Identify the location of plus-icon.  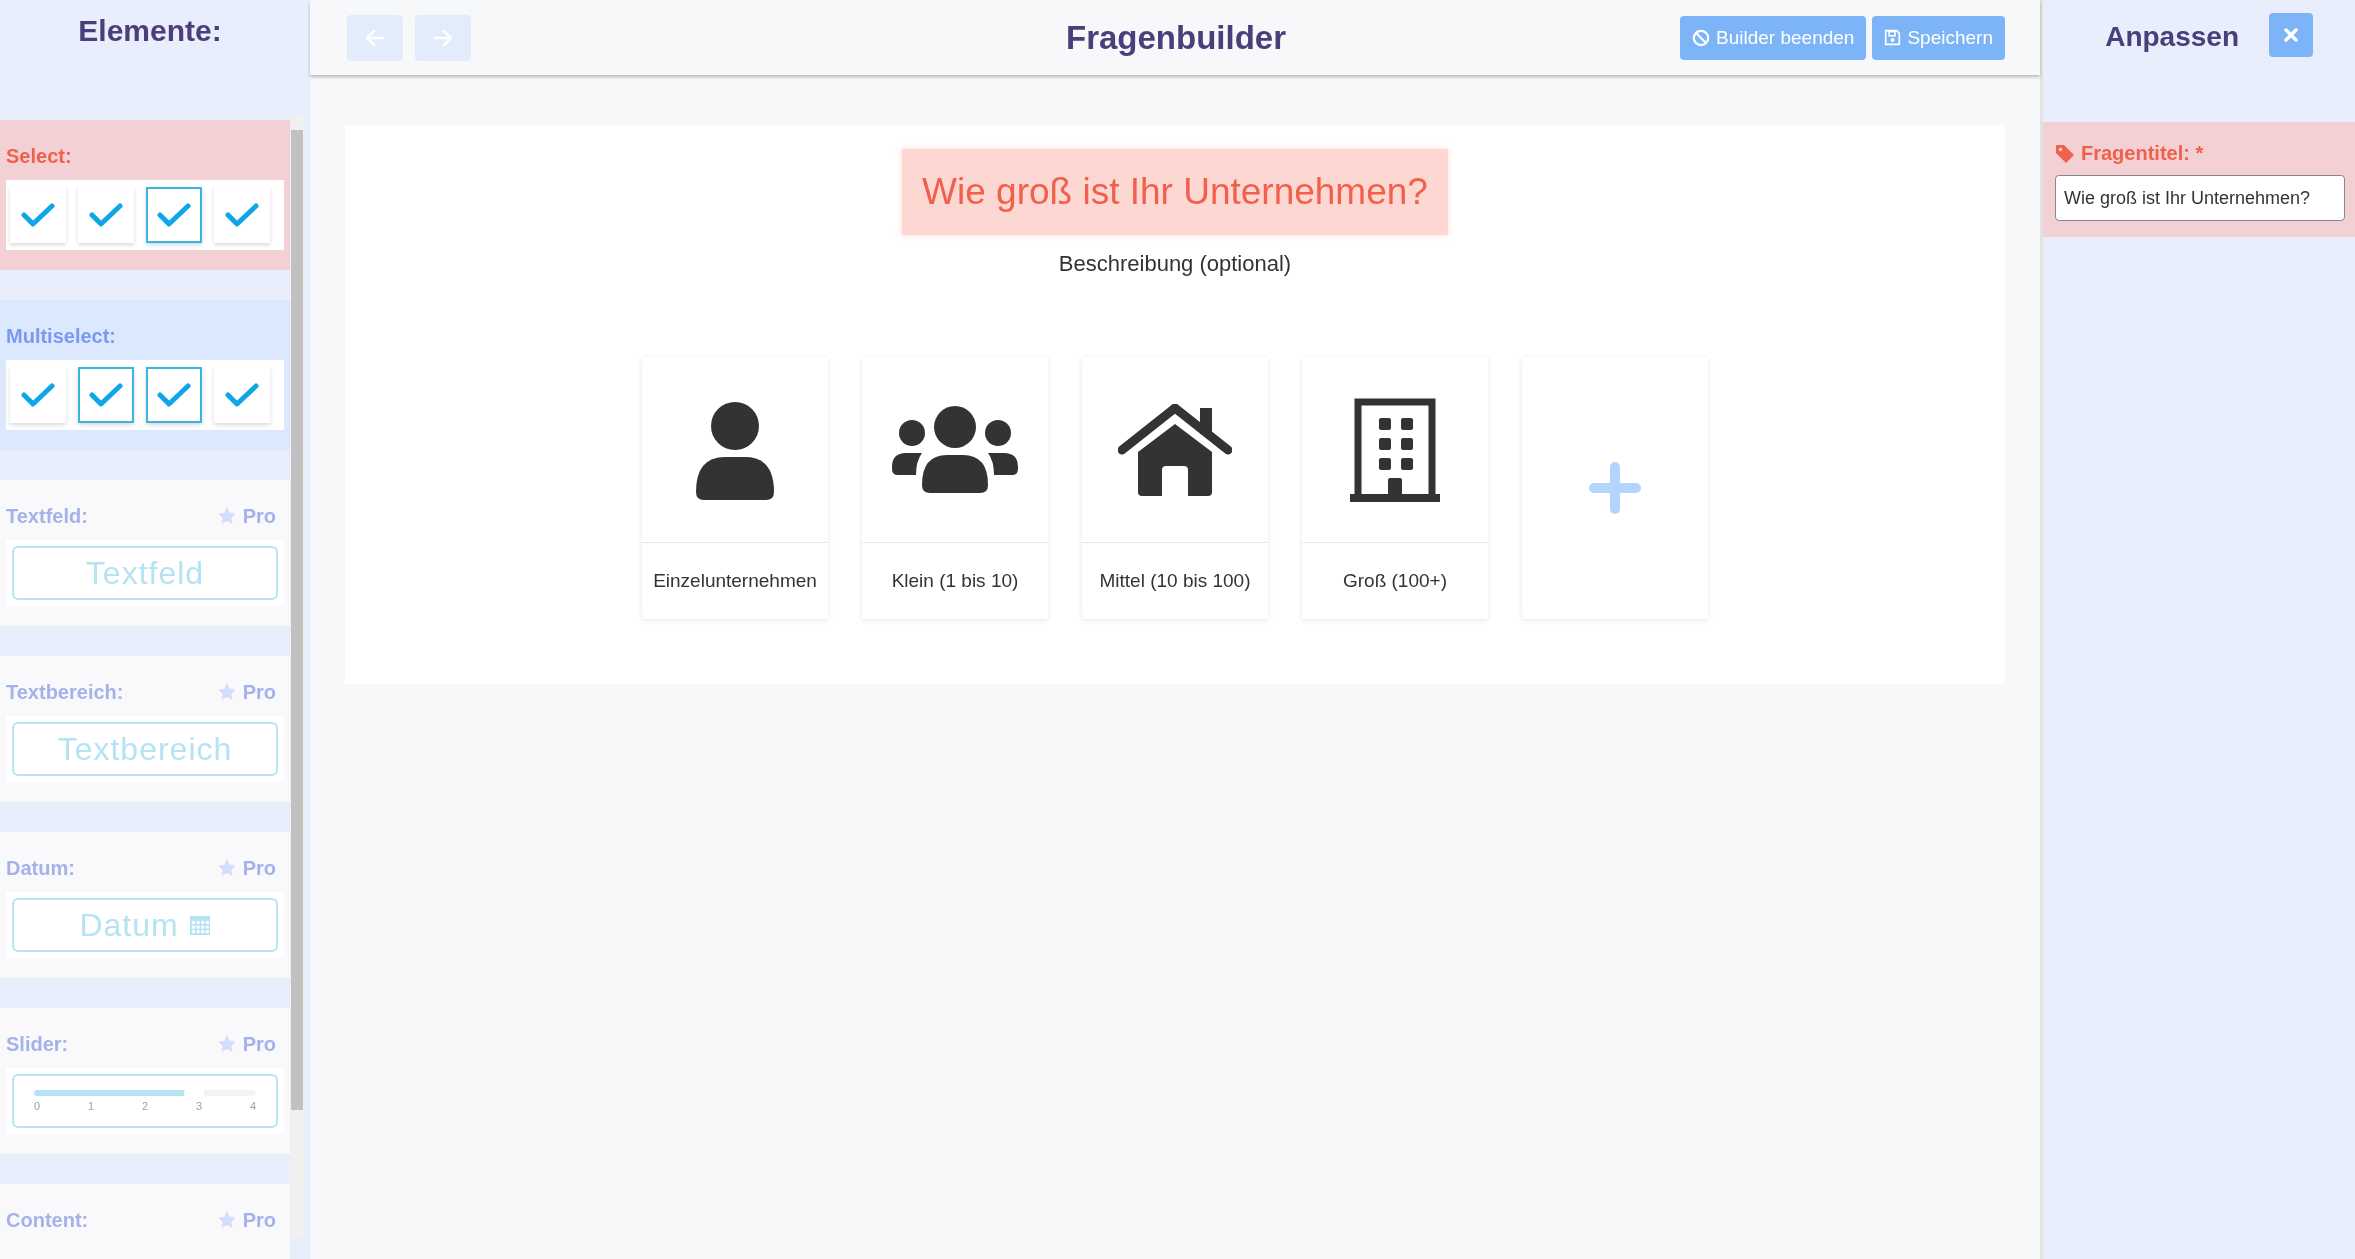
(1615, 488).